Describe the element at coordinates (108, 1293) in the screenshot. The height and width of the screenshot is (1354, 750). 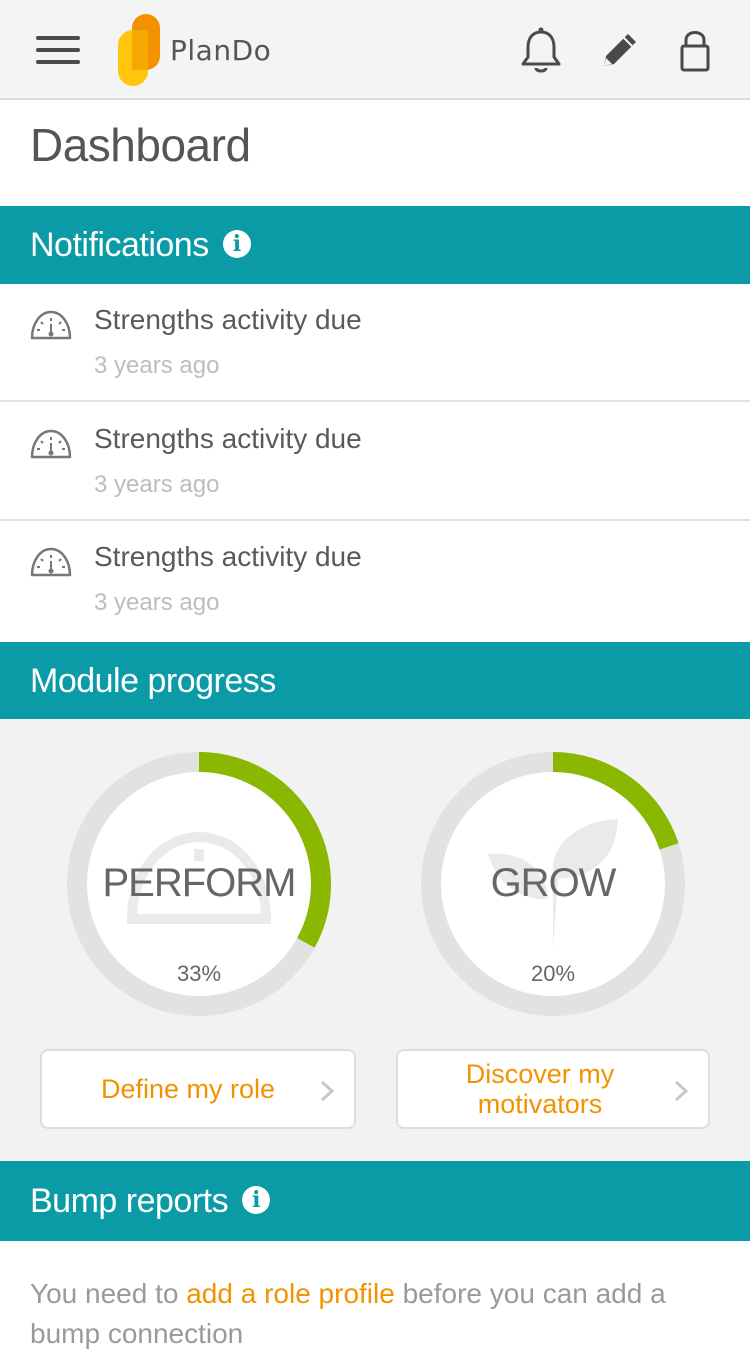
I see `bump-text-before: You need to` at that location.